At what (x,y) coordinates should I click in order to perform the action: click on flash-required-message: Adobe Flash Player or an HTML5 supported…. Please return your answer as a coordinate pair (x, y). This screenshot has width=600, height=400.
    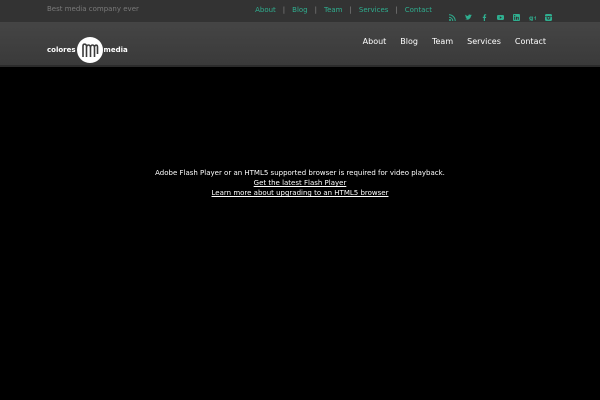
    Looking at the image, I should click on (300, 183).